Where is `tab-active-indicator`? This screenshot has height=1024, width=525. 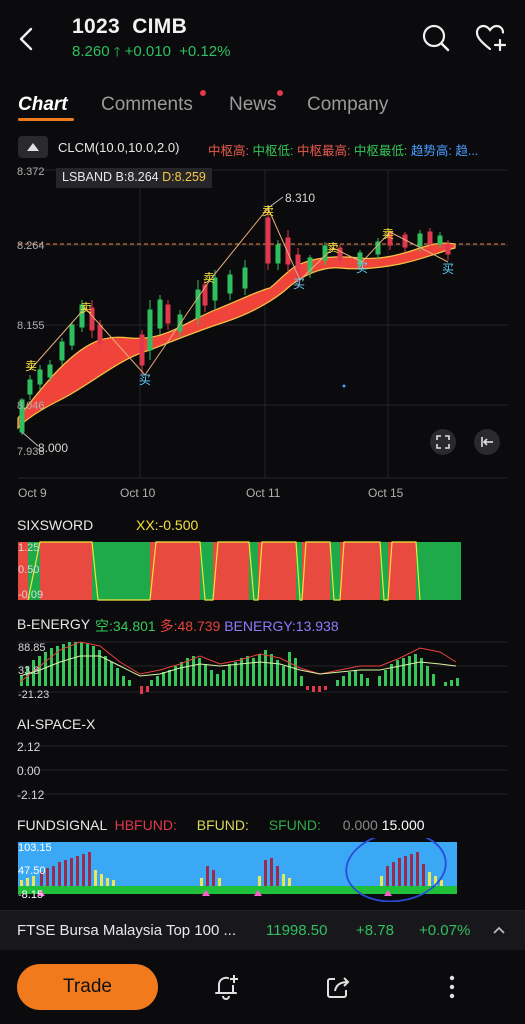
tab-active-indicator is located at coordinates (46, 119).